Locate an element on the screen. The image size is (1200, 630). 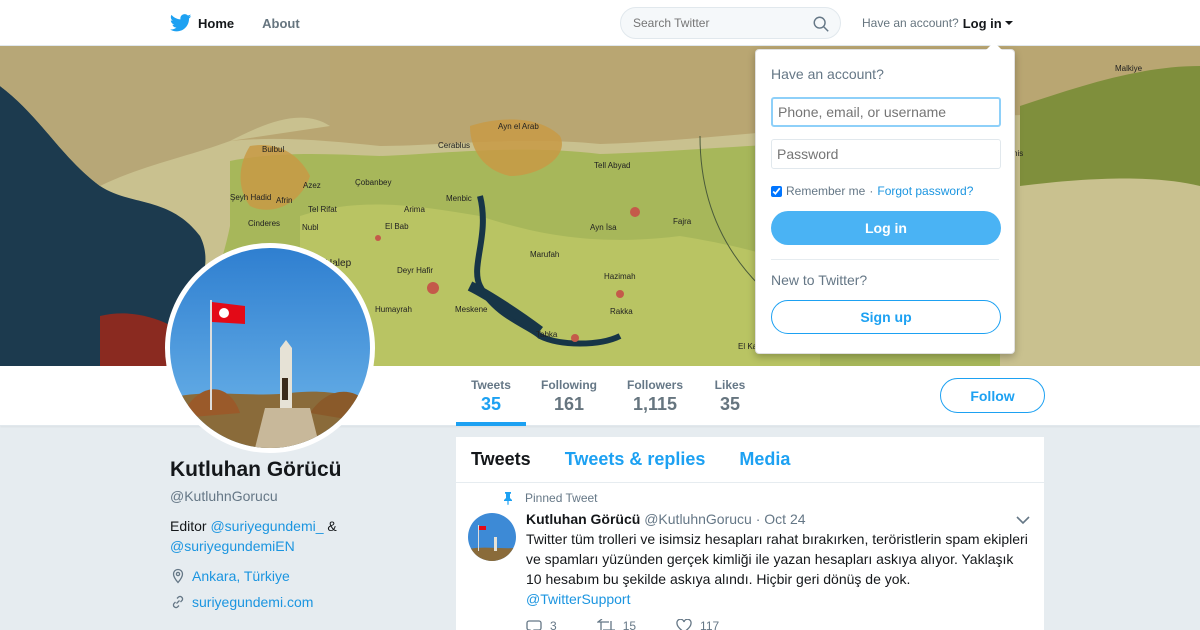
bio-text: & is located at coordinates (332, 526).